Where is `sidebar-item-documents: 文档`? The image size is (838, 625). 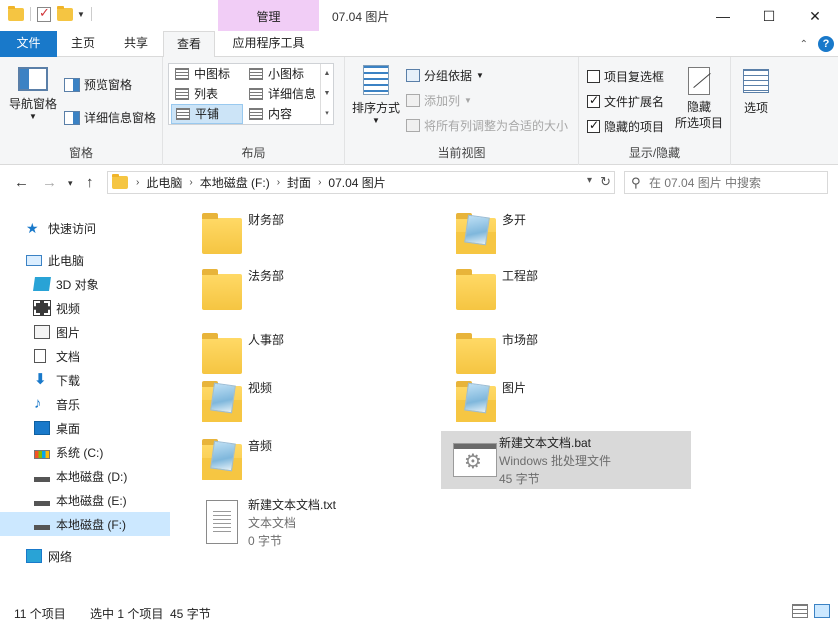 sidebar-item-documents: 文档 is located at coordinates (85, 356).